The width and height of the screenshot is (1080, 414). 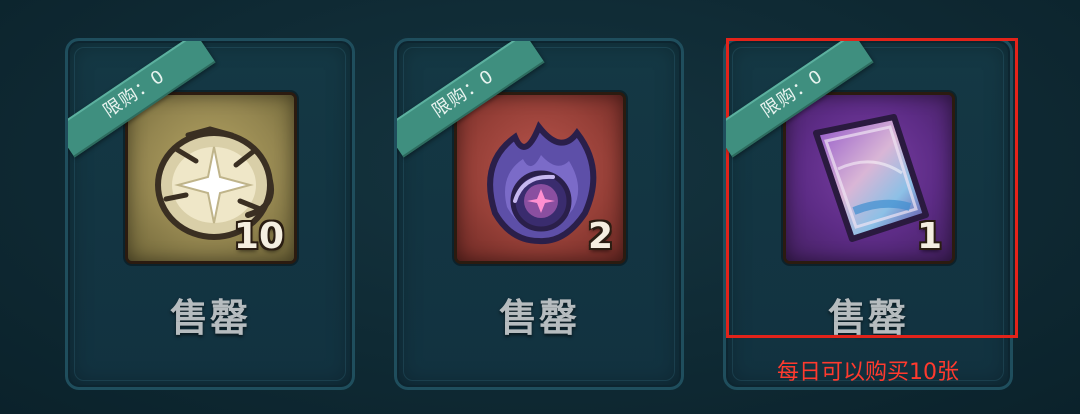 What do you see at coordinates (540, 178) in the screenshot?
I see `item-icon-frame: 2` at bounding box center [540, 178].